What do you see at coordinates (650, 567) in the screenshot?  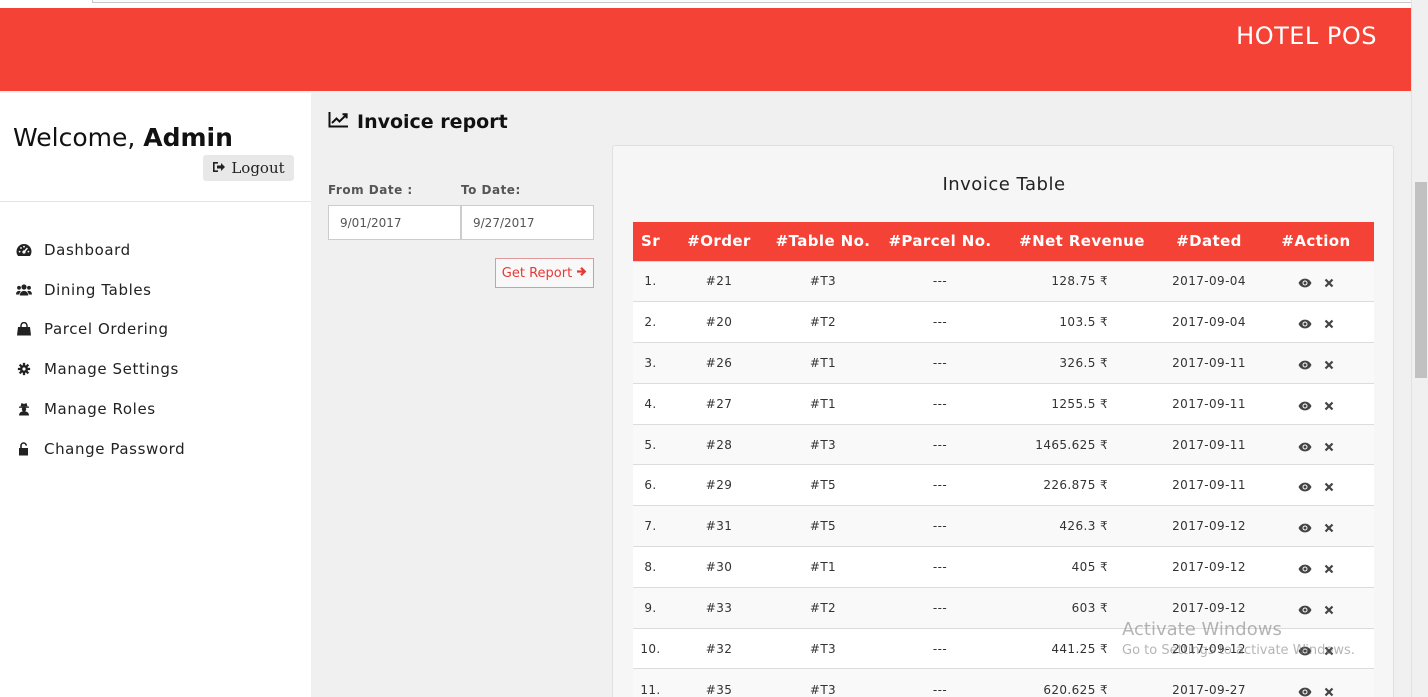 I see `cell-sr: 8.` at bounding box center [650, 567].